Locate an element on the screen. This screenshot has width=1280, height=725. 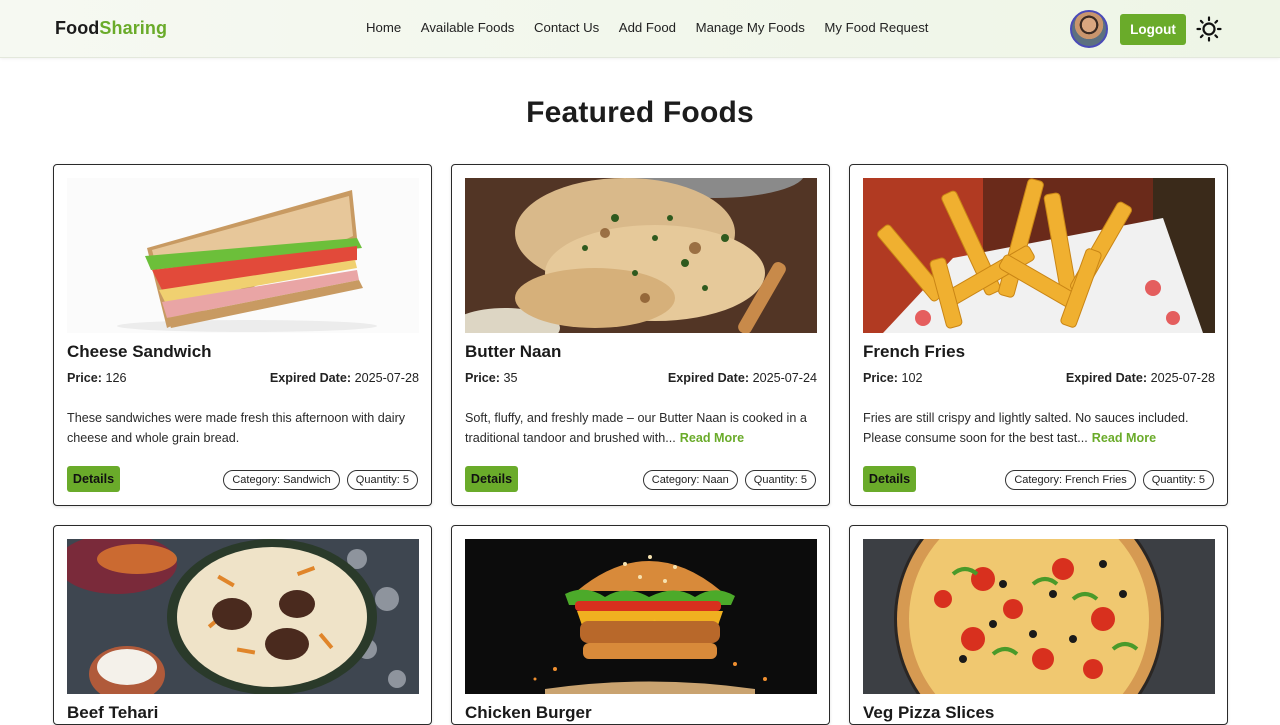
user-avatar-icon is located at coordinates (1089, 29).